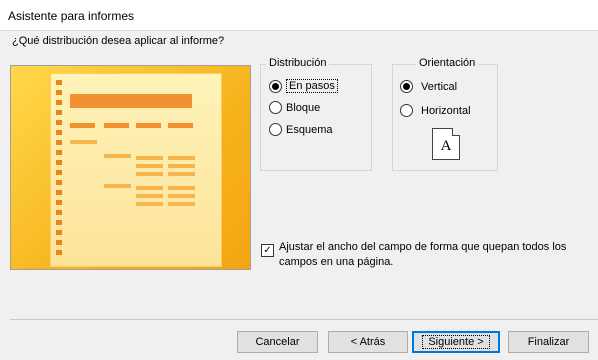  Describe the element at coordinates (298, 63) in the screenshot. I see `distribution-group-label: Distribución` at that location.